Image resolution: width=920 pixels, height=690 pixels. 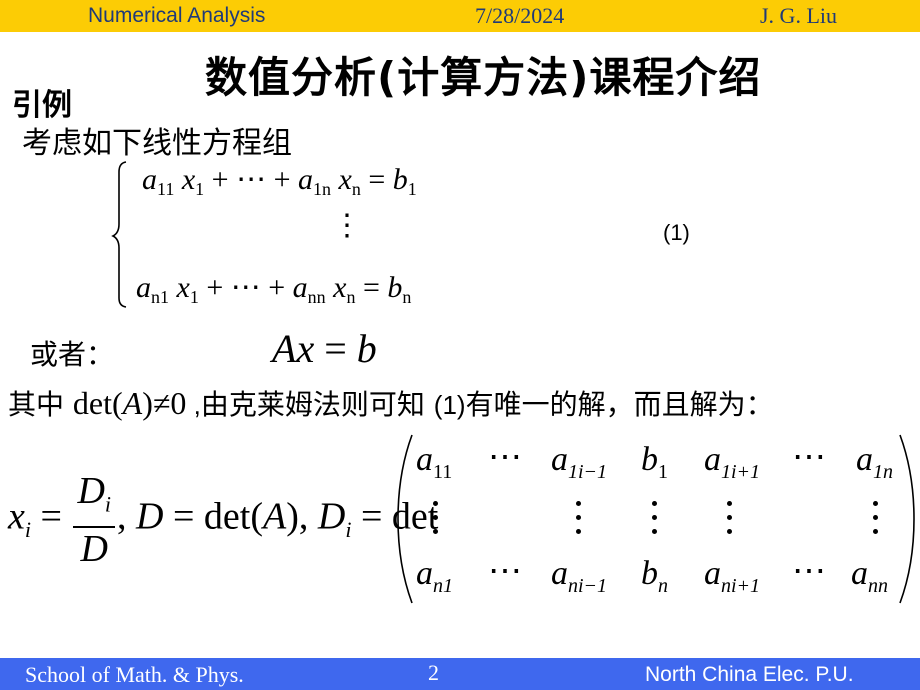 I want to click on matrix-cell: ann, so click(x=869, y=576).